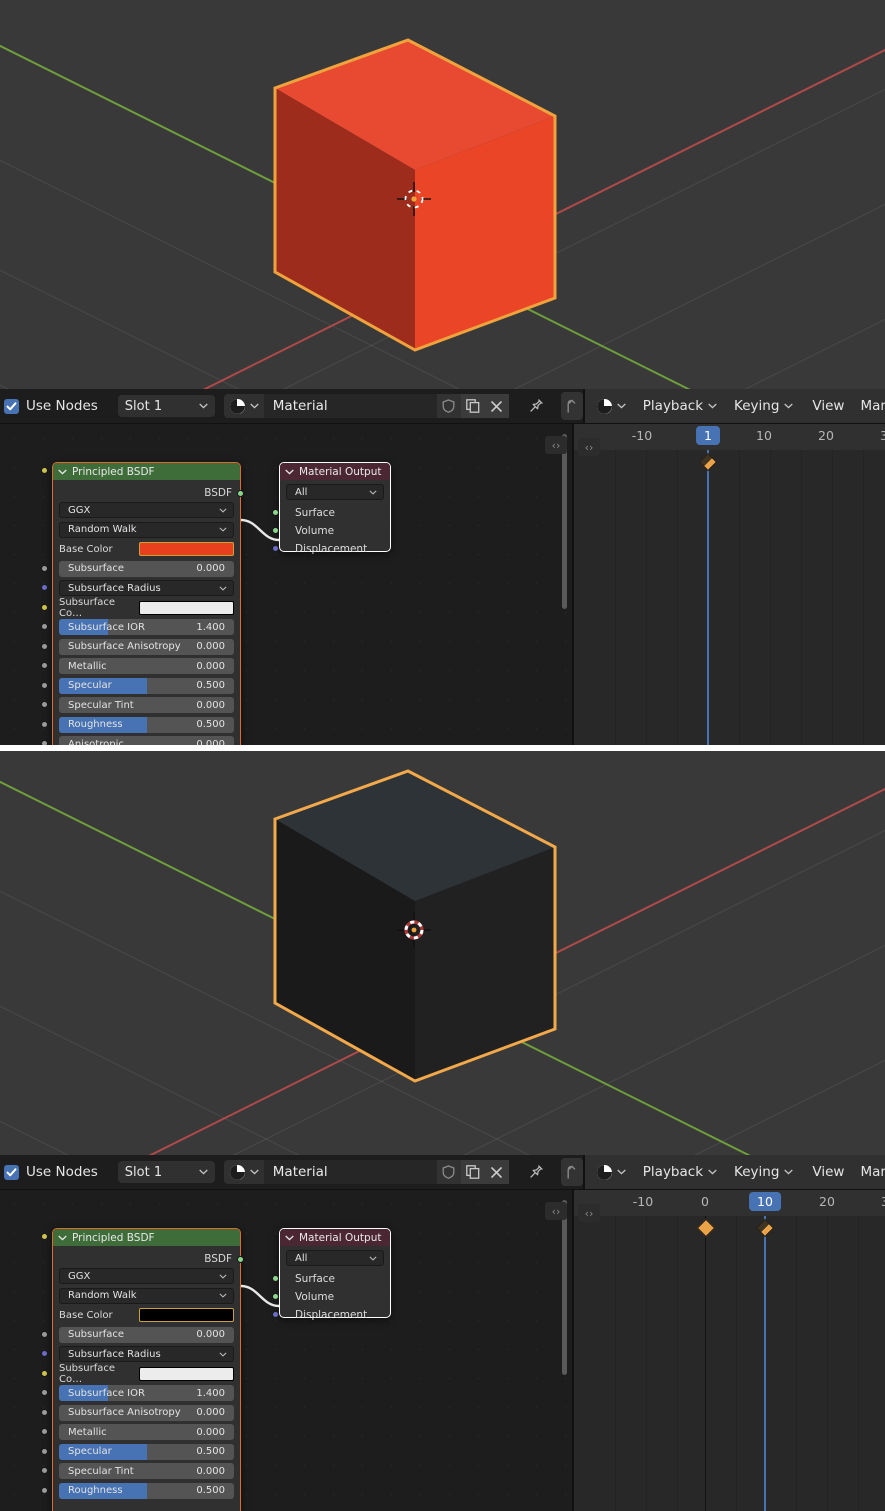 This screenshot has height=1511, width=885. I want to click on timeline-editor-top: -10 1 10 20 30 ‹›, so click(728, 584).